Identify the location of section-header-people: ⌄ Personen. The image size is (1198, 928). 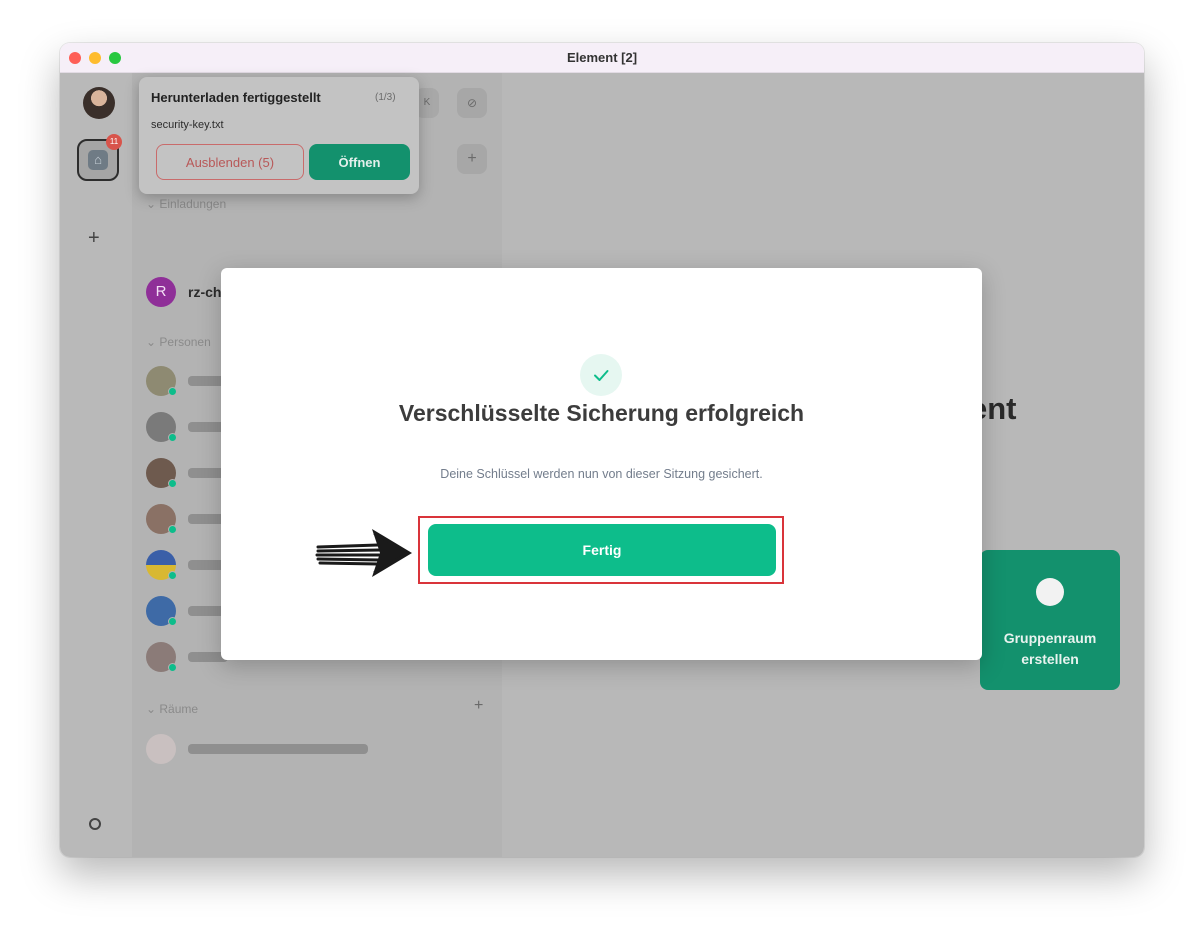
(178, 342).